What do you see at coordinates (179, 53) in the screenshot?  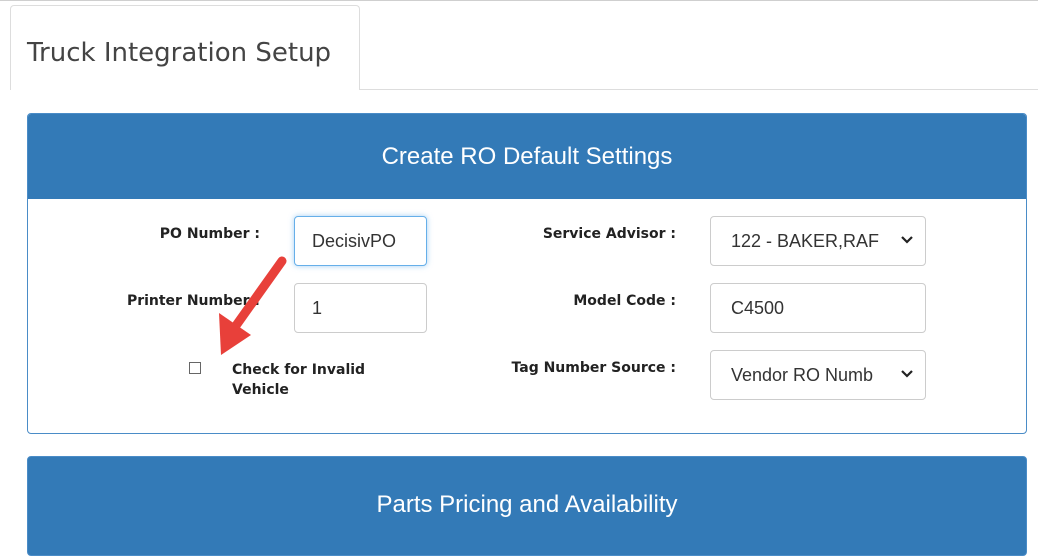 I see `tab-label: Truck Integration Setup` at bounding box center [179, 53].